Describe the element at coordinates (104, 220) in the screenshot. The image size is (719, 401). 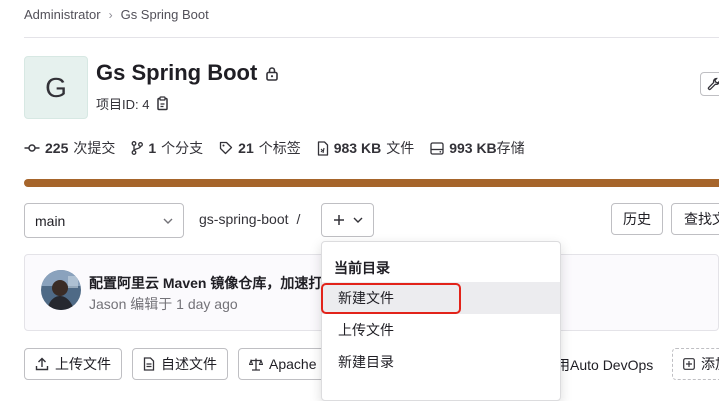
I see `branch-selector: main` at that location.